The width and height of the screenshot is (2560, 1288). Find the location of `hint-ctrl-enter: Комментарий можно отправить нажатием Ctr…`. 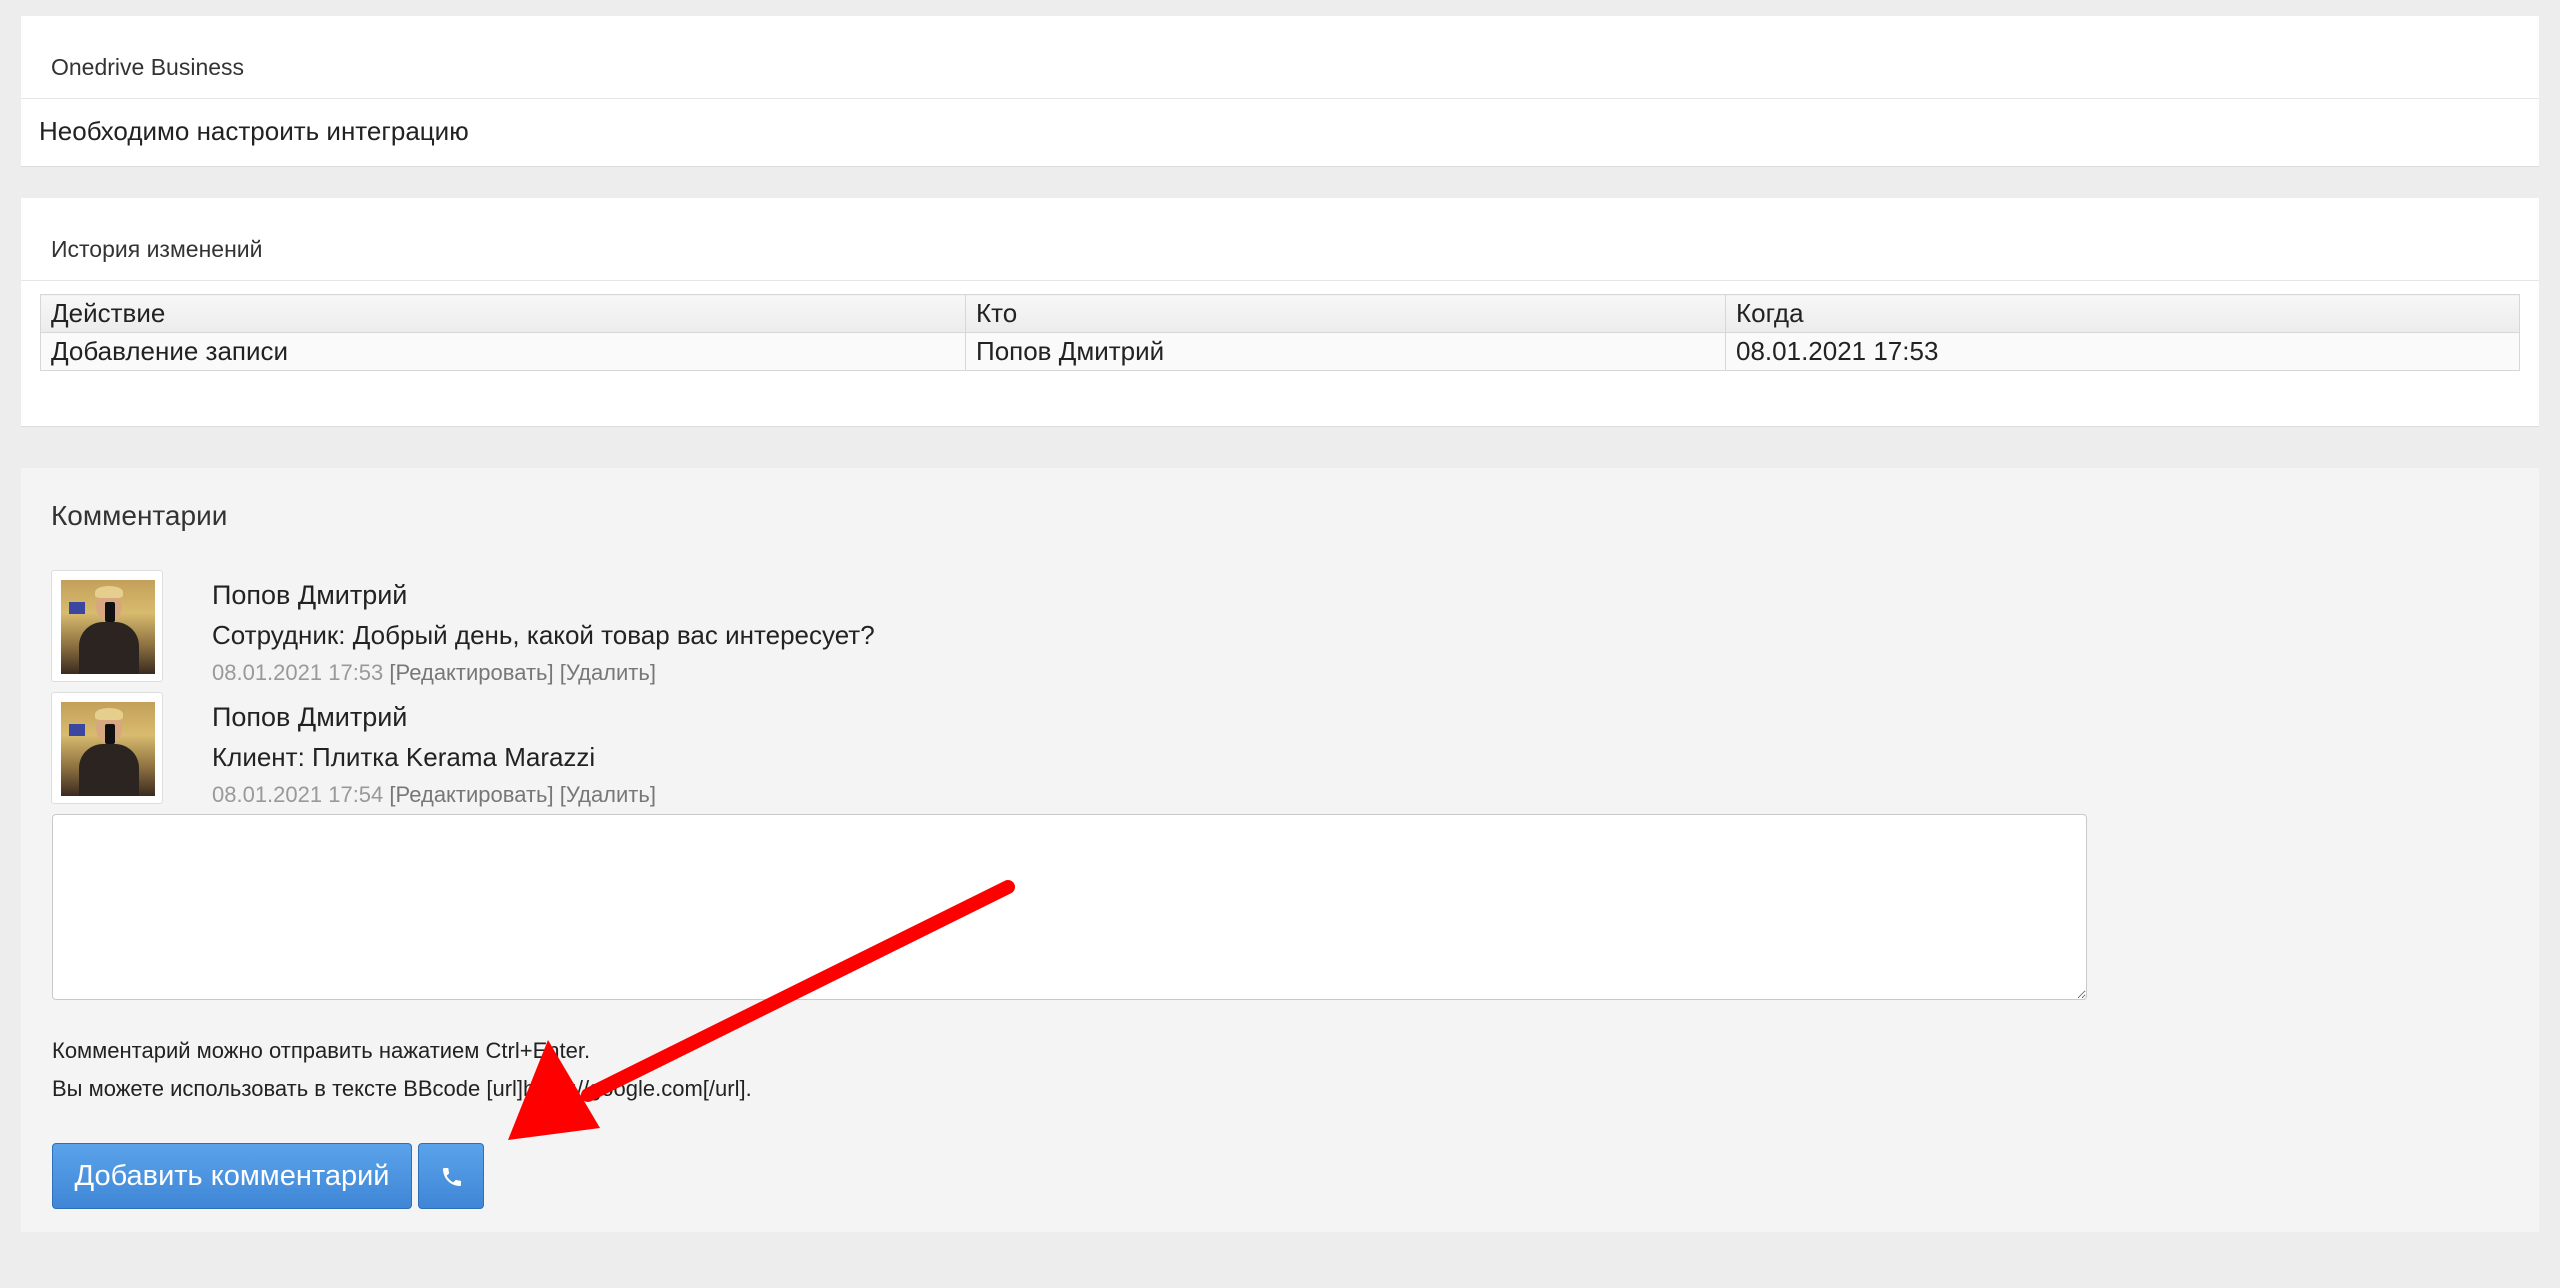

hint-ctrl-enter: Комментарий можно отправить нажатием Ctr… is located at coordinates (321, 1050).